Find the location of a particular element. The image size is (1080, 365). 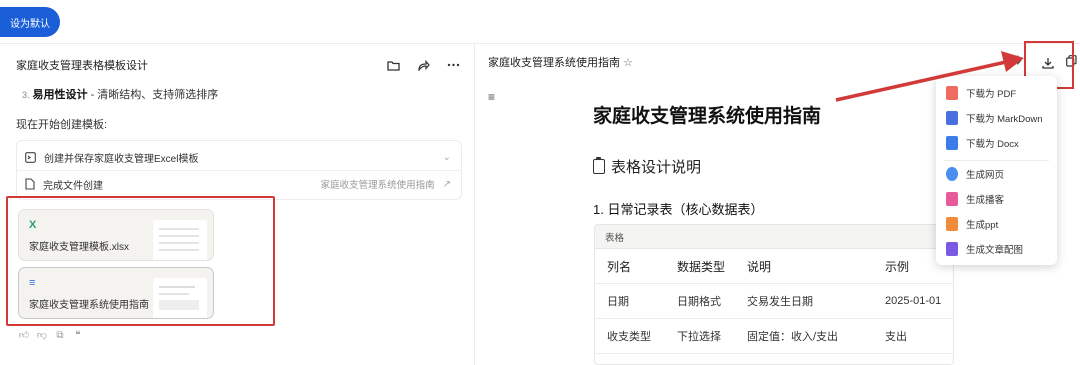

task-finish-file: 完成文件创建 家庭收支管理系统使用指南 ↗ is located at coordinates (238, 184).